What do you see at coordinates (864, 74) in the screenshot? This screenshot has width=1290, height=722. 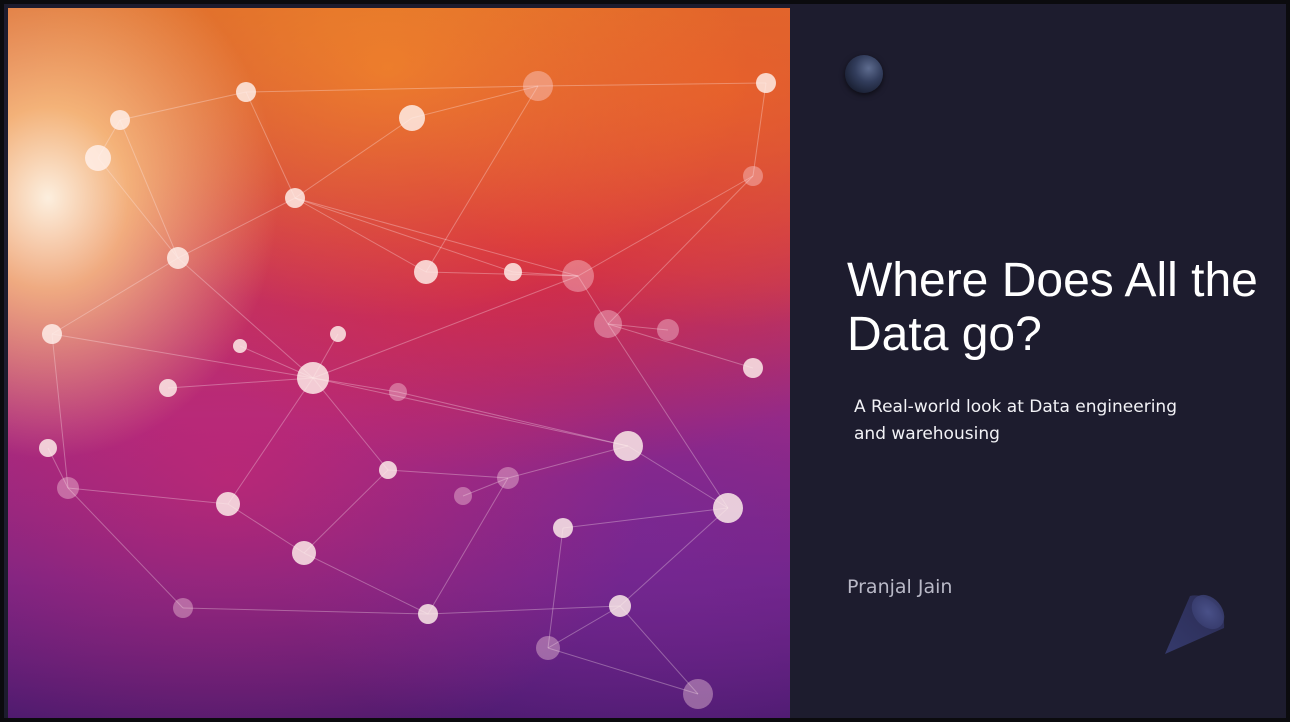 I see `dark-orb-icon` at bounding box center [864, 74].